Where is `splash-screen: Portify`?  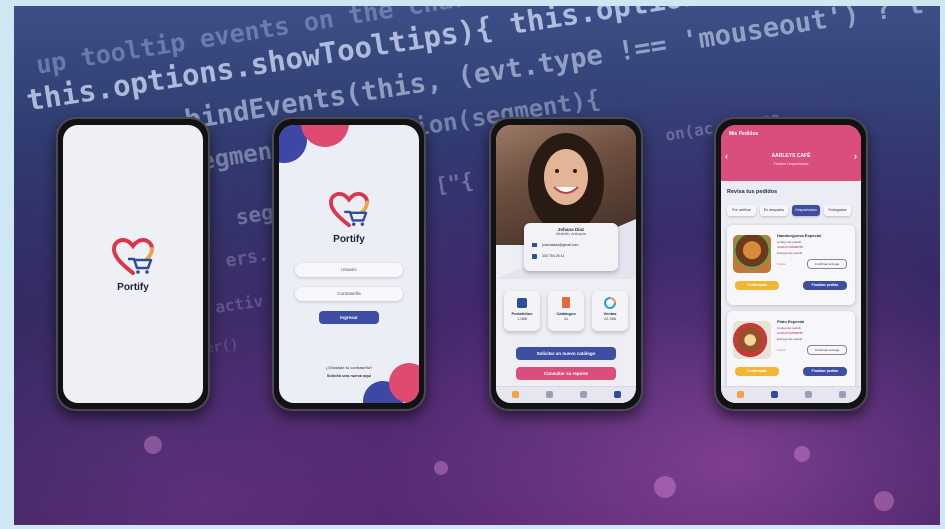 splash-screen: Portify is located at coordinates (133, 264).